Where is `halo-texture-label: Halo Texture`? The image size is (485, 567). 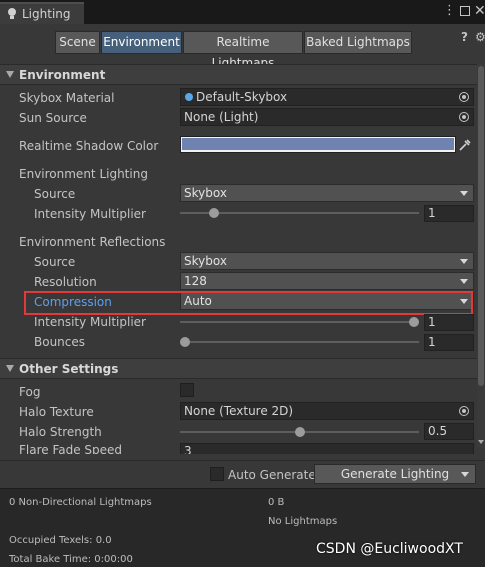
halo-texture-label: Halo Texture is located at coordinates (56, 412).